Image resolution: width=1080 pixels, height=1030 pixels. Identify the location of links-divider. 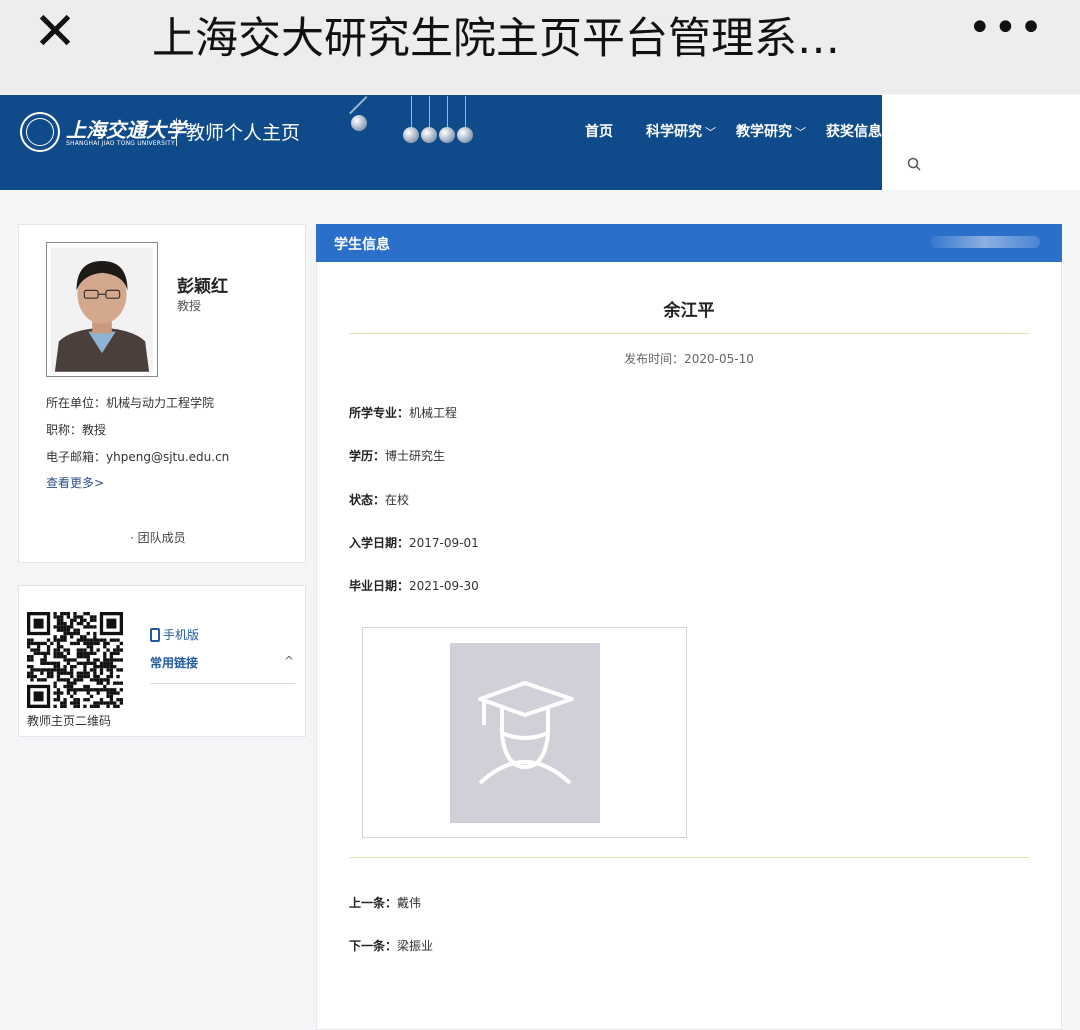
(222, 683).